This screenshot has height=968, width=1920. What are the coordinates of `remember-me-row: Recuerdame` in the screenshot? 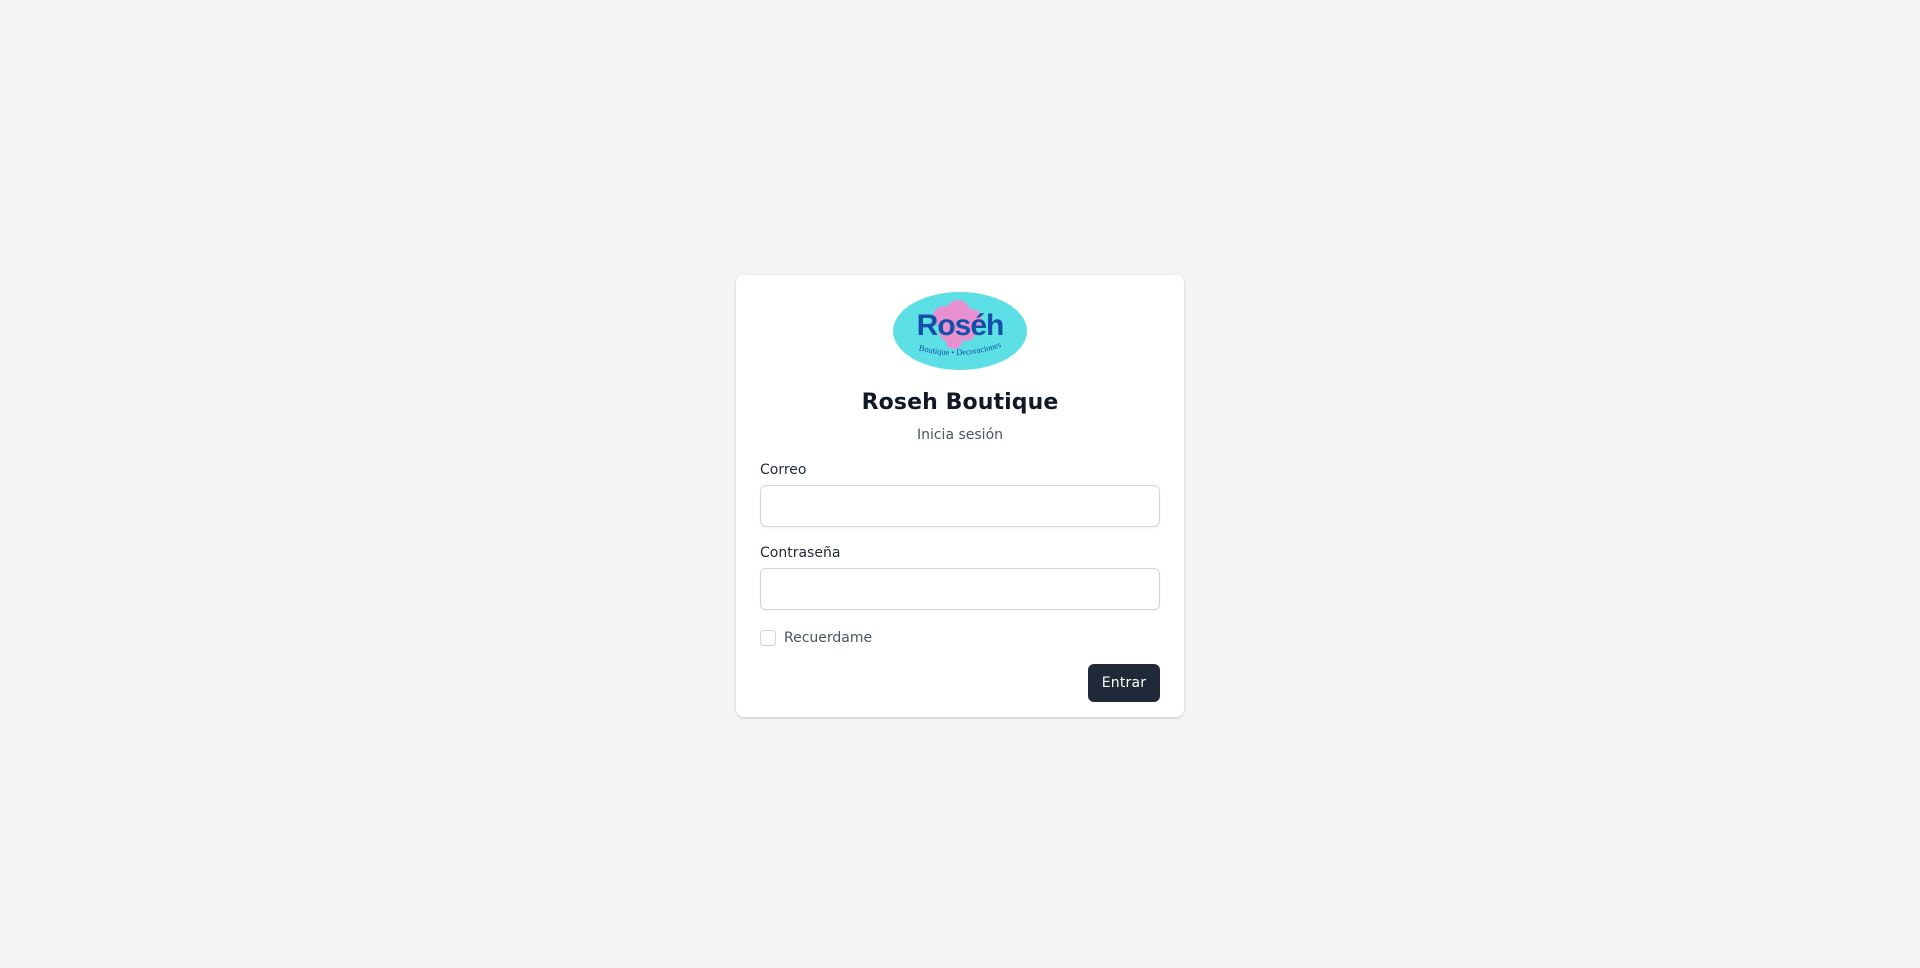 It's located at (960, 638).